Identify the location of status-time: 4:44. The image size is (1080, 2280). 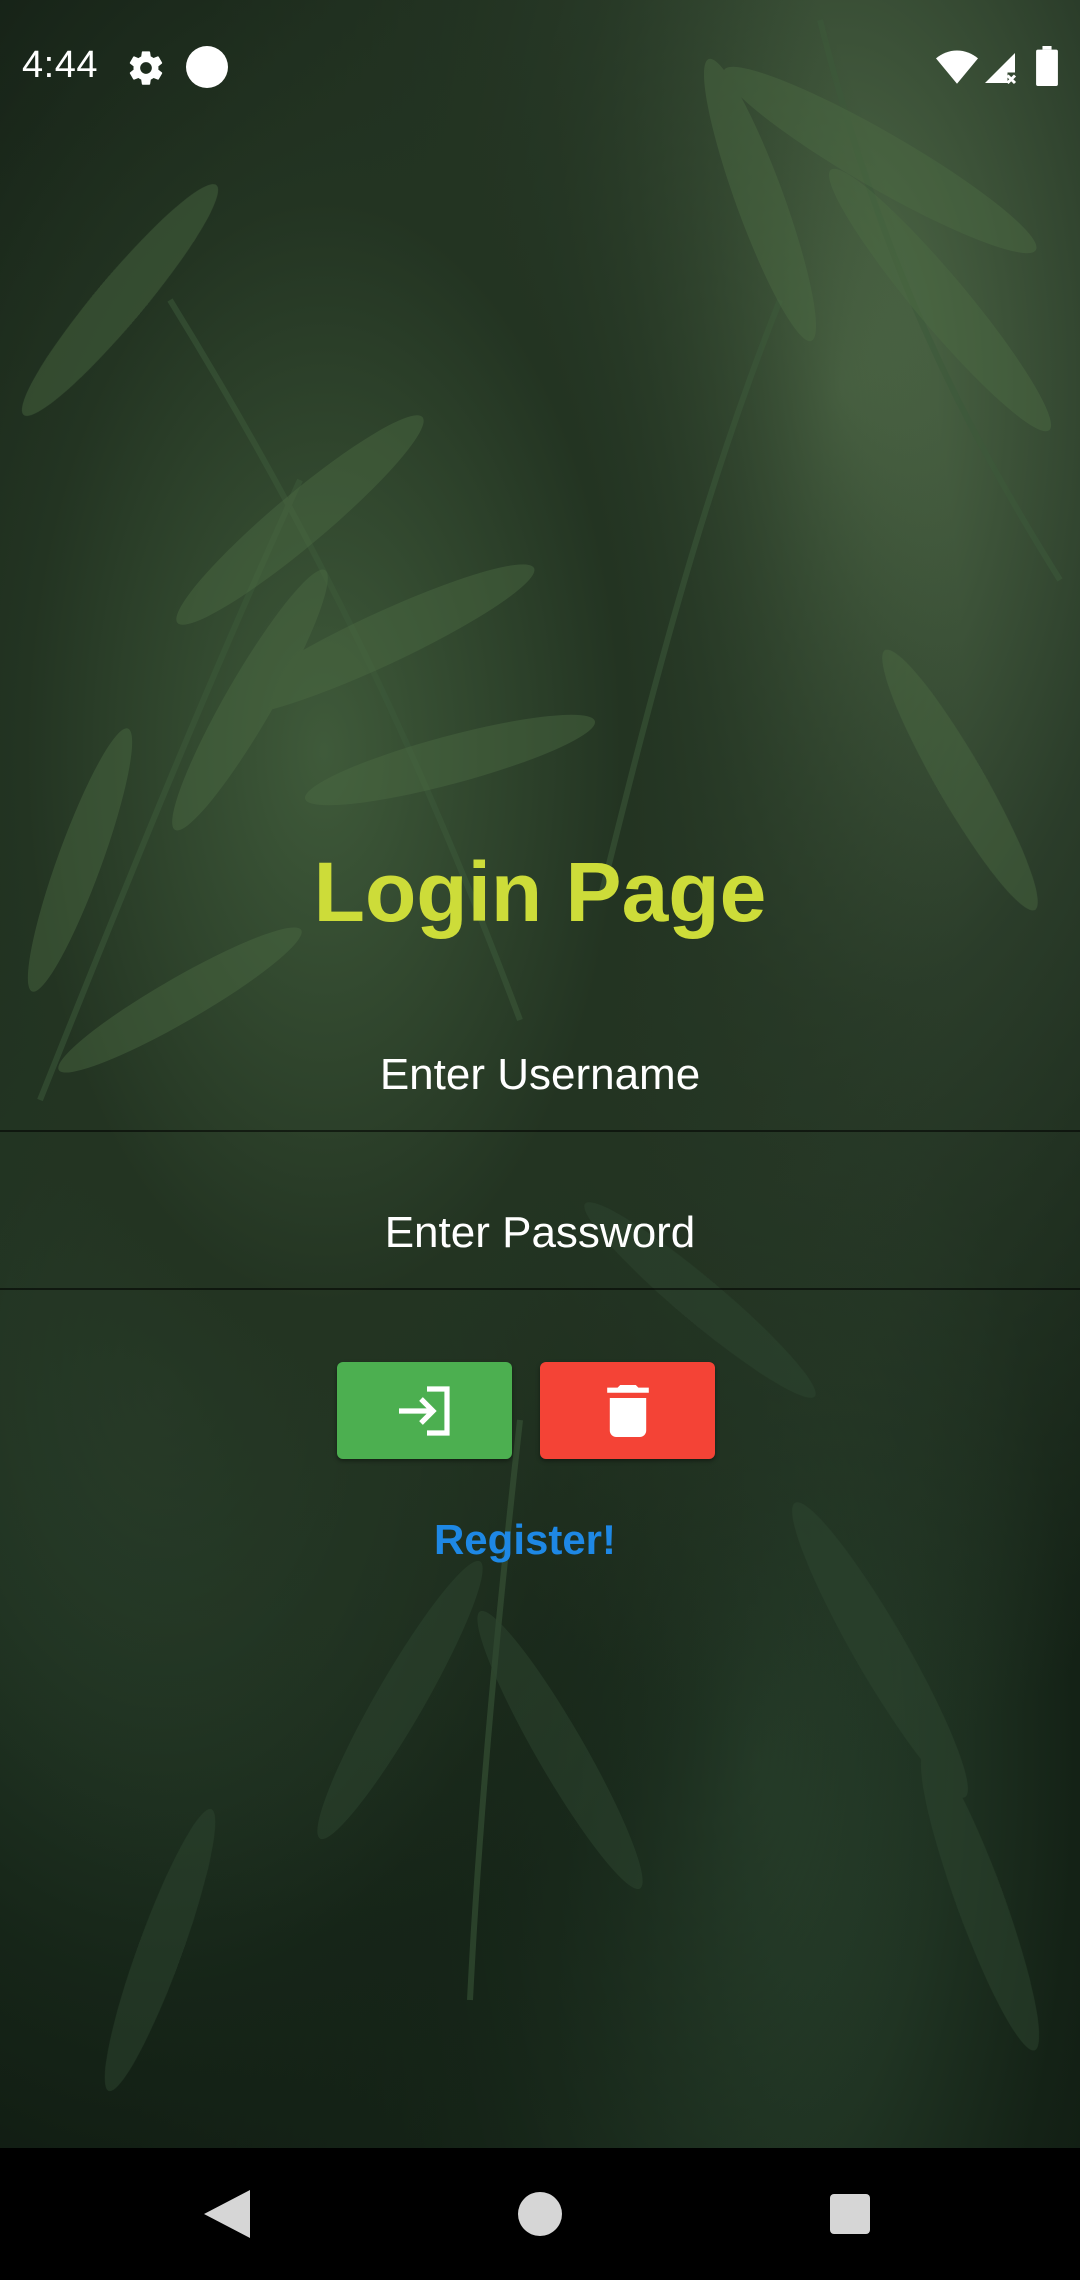
(60, 65).